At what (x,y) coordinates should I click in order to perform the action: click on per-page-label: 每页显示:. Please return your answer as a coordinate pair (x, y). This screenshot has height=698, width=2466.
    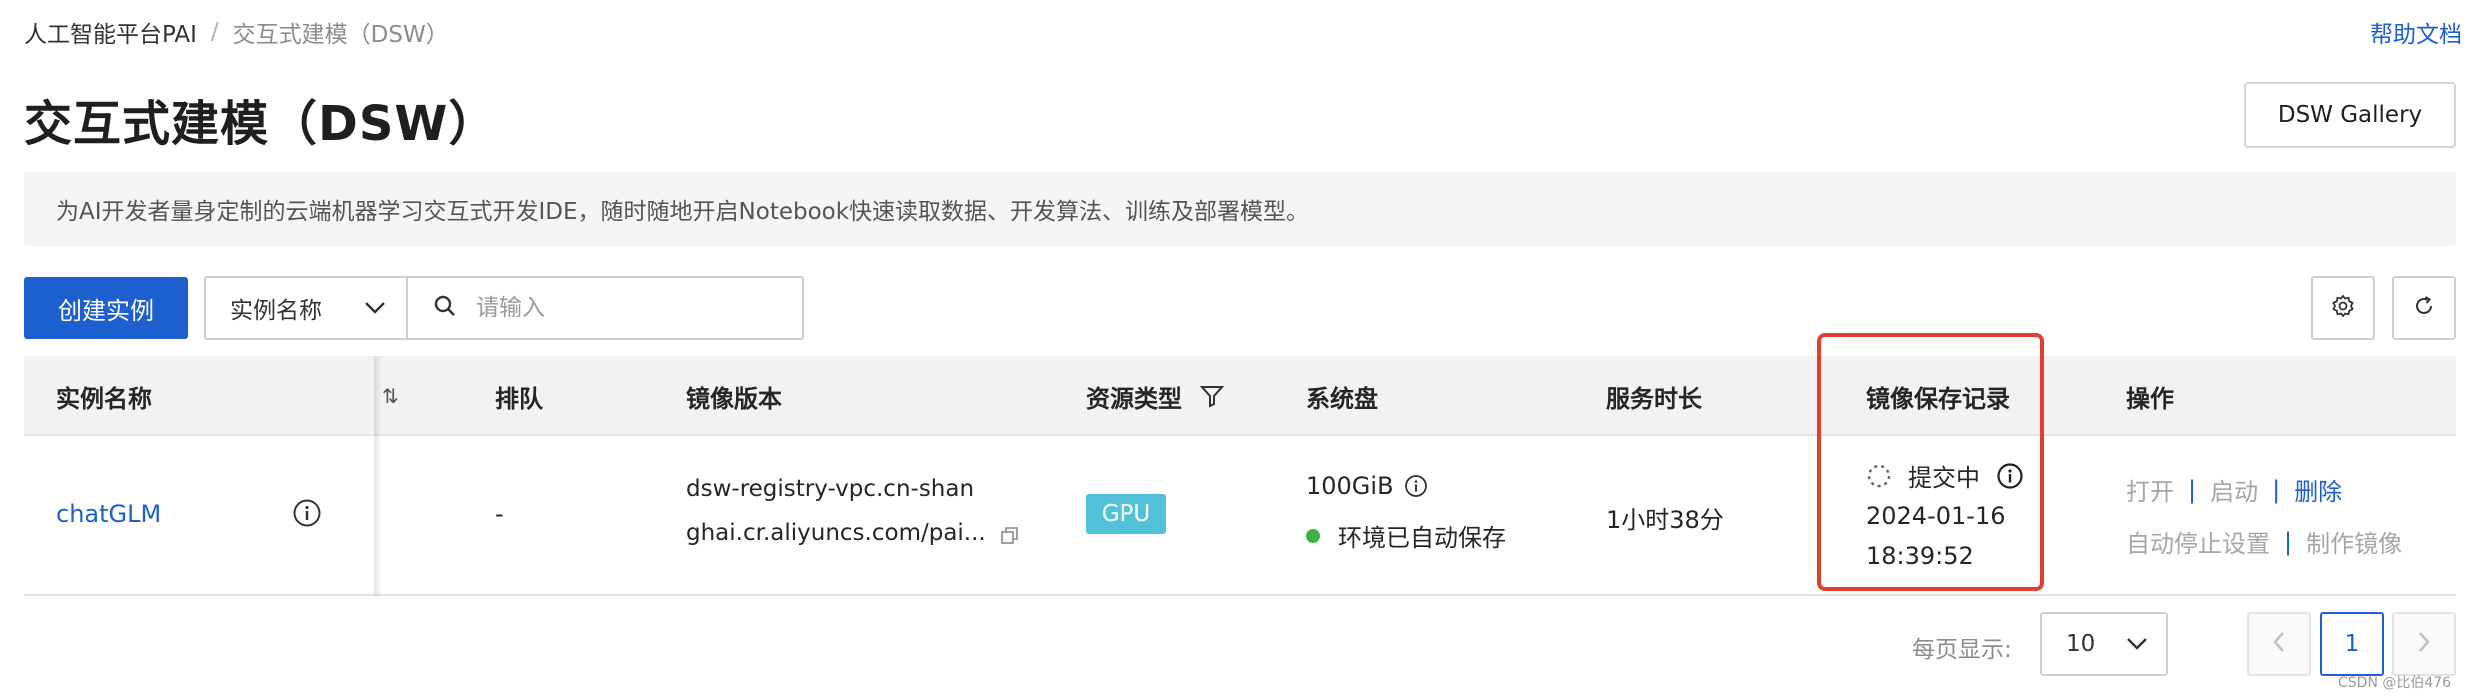
    Looking at the image, I should click on (1962, 650).